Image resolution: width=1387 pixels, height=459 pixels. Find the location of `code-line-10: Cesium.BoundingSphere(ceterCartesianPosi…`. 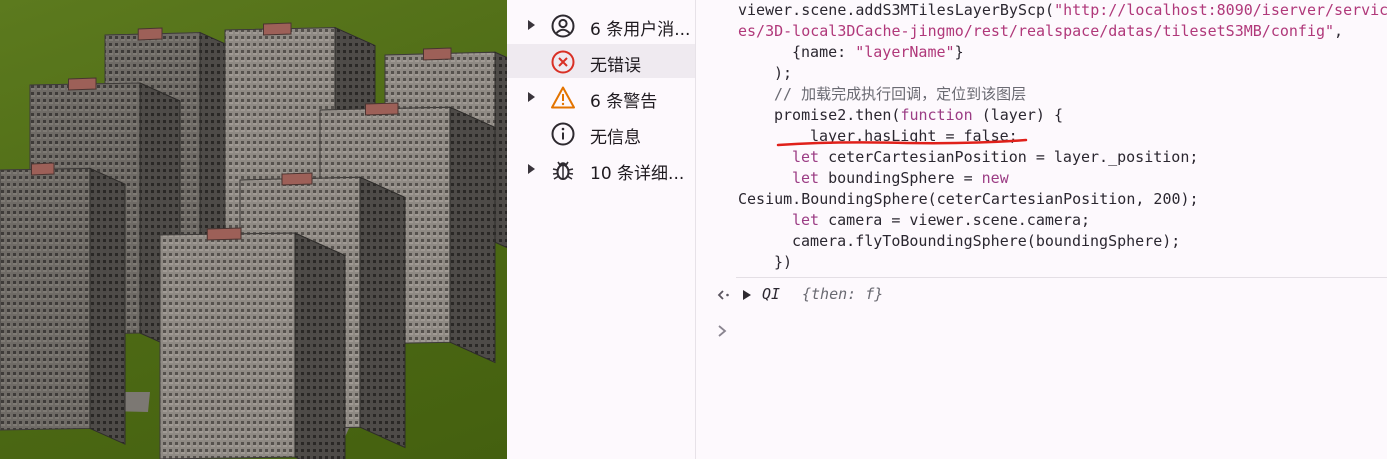

code-line-10: Cesium.BoundingSphere(ceterCartesianPosi… is located at coordinates (968, 199).